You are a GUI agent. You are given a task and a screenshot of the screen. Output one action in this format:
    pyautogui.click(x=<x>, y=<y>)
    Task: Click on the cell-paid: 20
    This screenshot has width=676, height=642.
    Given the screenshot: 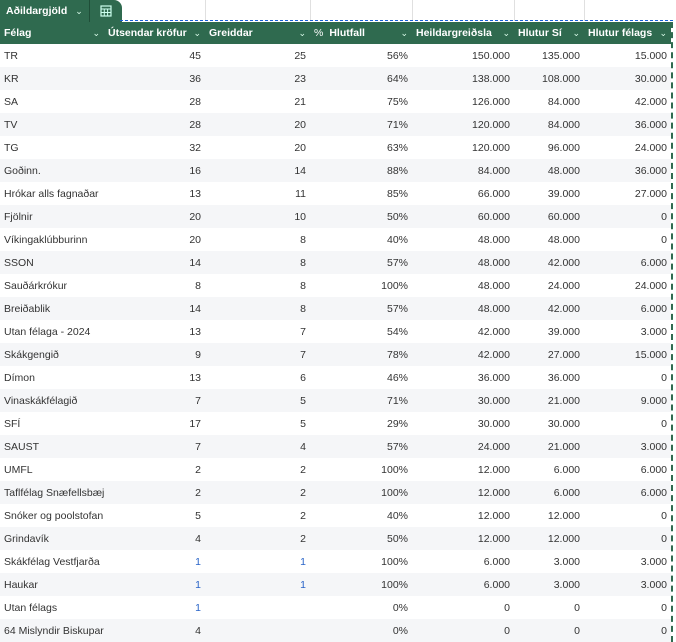 What is the action you would take?
    pyautogui.click(x=257, y=125)
    